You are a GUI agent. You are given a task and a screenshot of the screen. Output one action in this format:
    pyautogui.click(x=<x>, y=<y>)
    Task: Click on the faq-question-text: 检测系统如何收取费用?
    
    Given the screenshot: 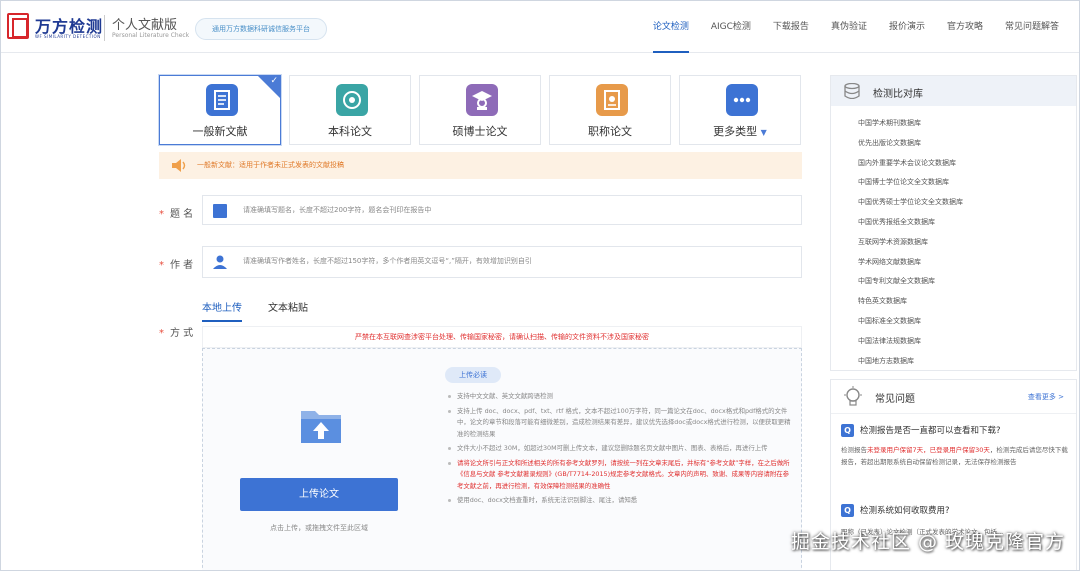 What is the action you would take?
    pyautogui.click(x=905, y=511)
    